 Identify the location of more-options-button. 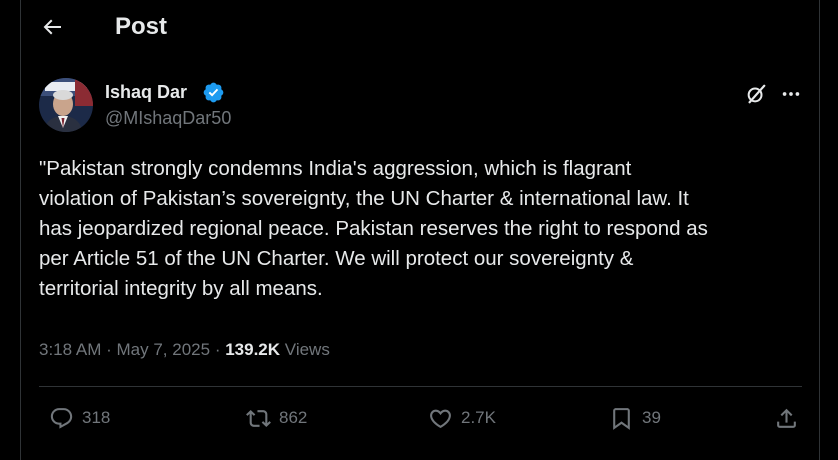
(791, 94).